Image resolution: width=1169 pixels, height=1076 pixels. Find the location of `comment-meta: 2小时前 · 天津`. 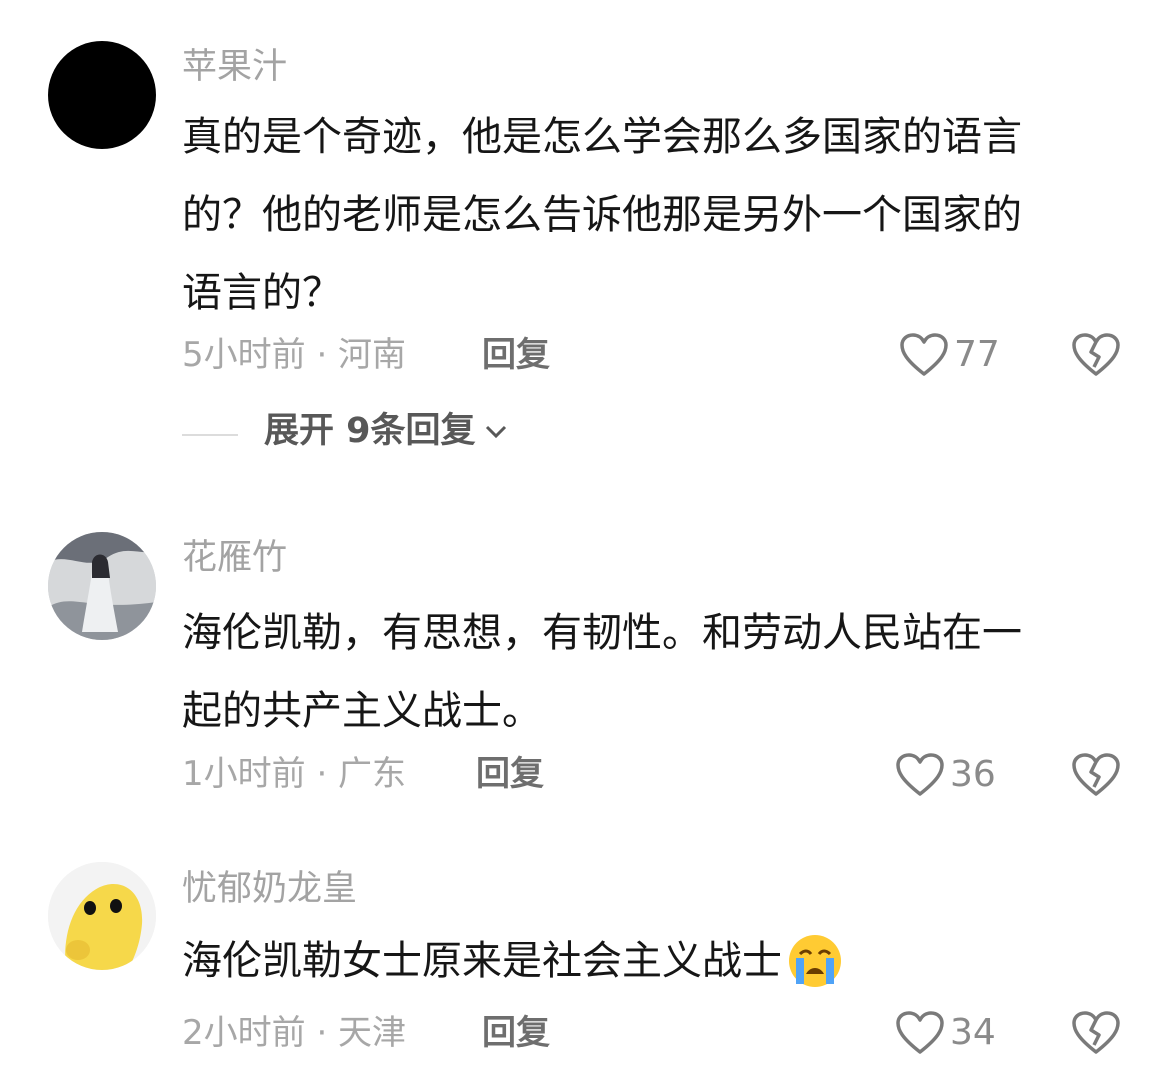

comment-meta: 2小时前 · 天津 is located at coordinates (294, 1033).